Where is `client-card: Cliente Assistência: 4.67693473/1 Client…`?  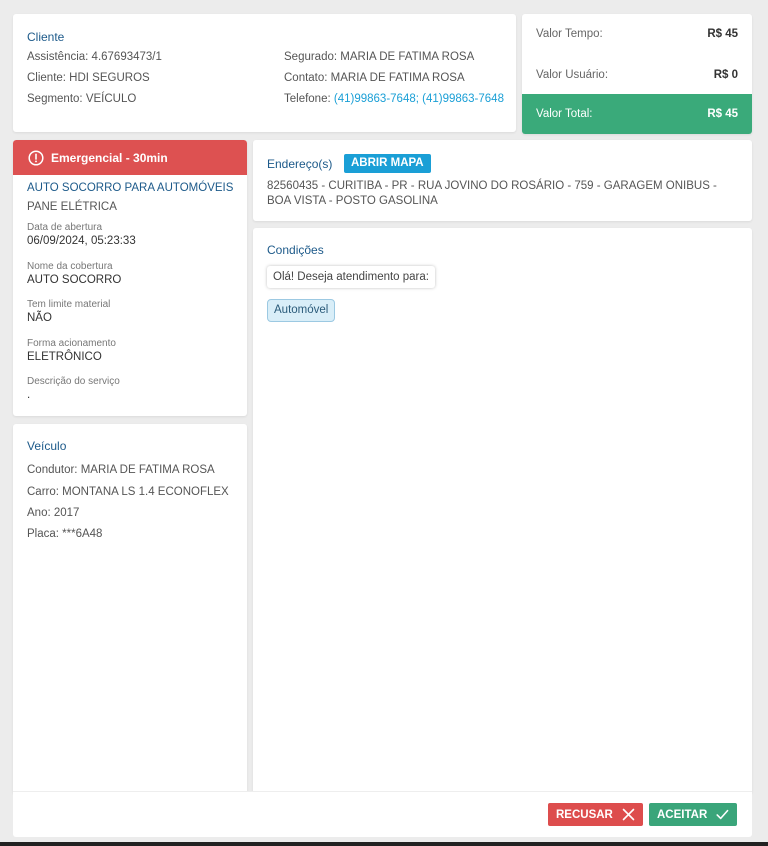
client-card: Cliente Assistência: 4.67693473/1 Client… is located at coordinates (264, 73).